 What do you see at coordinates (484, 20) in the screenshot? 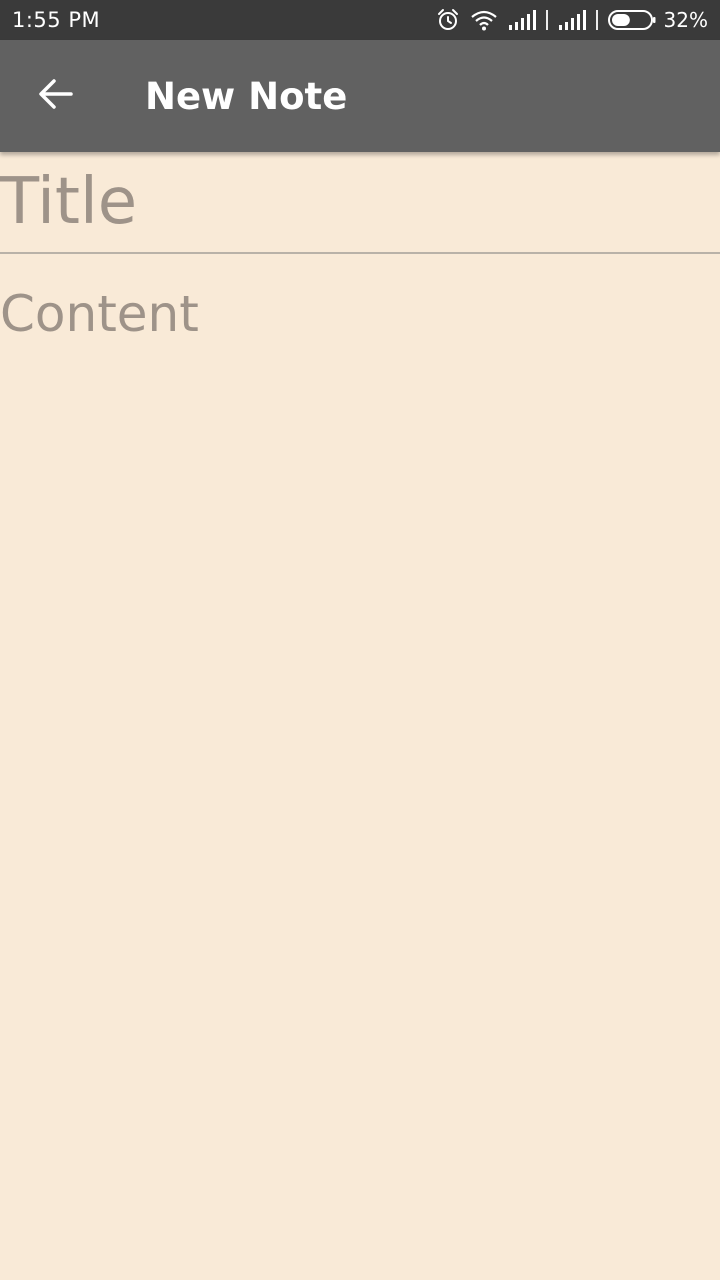
I see `wifi-icon` at bounding box center [484, 20].